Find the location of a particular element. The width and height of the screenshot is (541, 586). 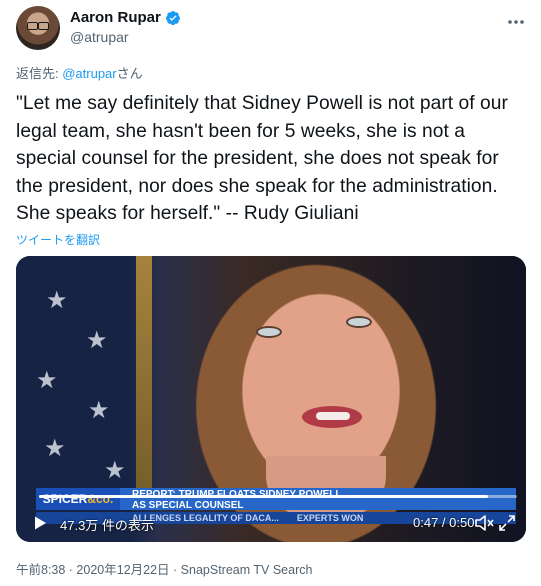

author-name-row: Aaron Rupar is located at coordinates (125, 17).